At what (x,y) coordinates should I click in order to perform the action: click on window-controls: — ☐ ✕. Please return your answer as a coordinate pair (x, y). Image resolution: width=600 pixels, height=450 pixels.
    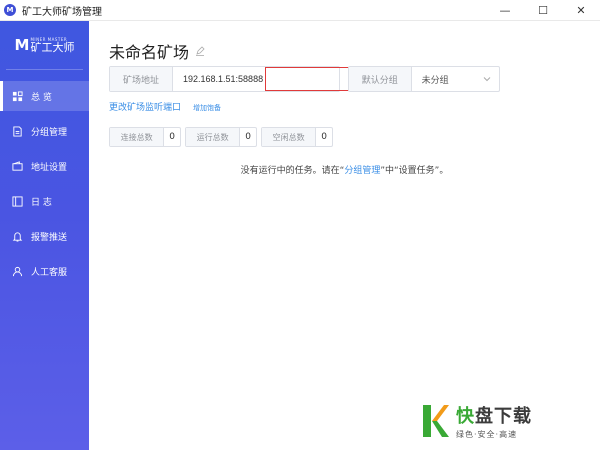
    Looking at the image, I should click on (543, 10).